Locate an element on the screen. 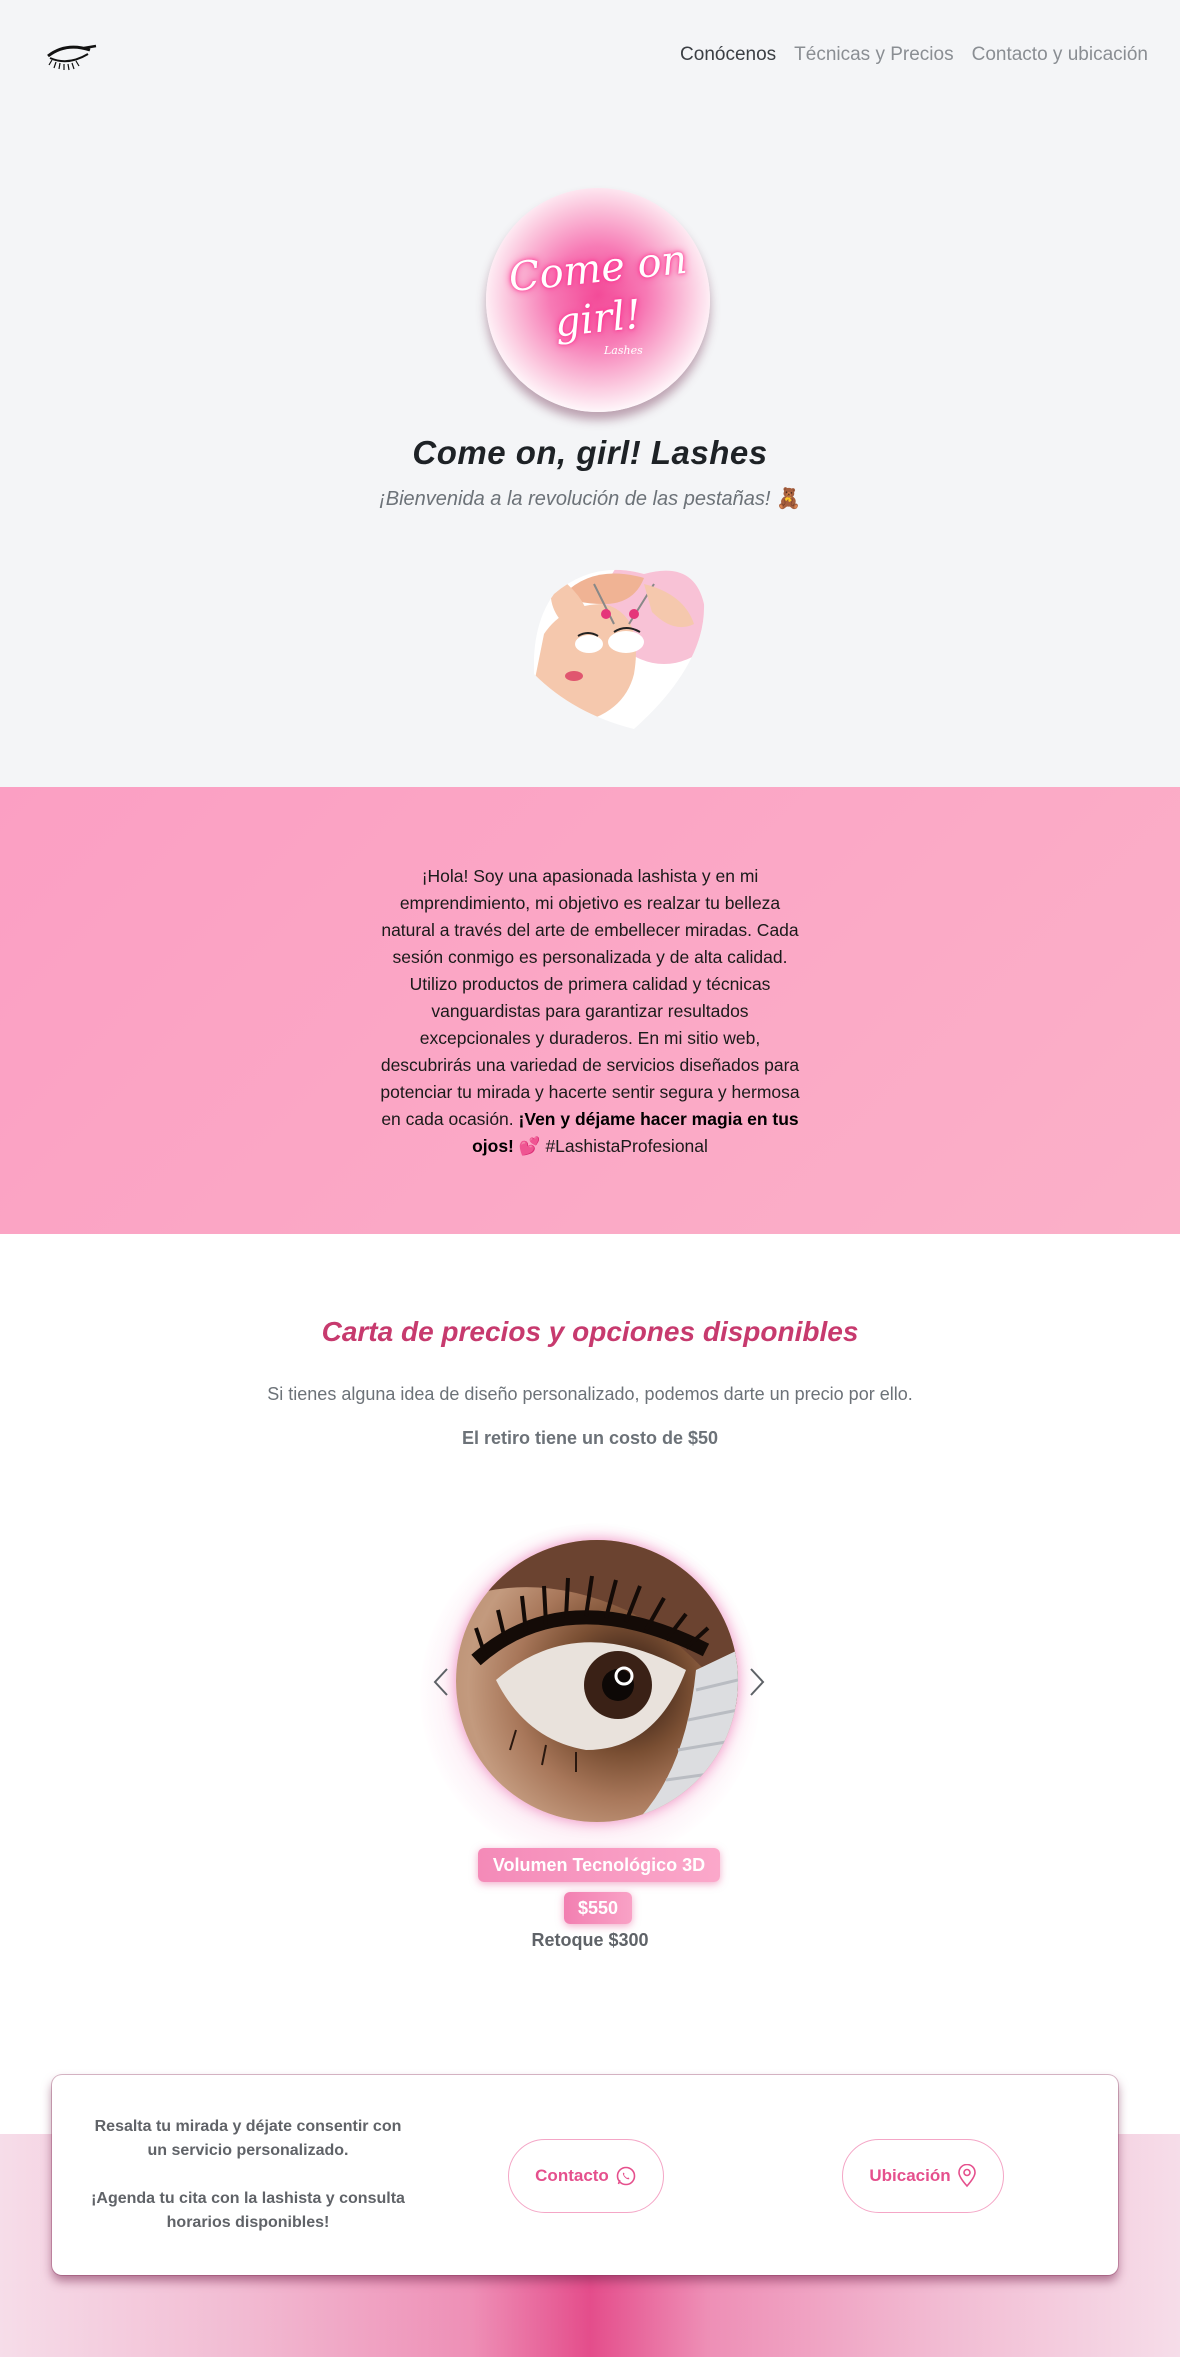 Image resolution: width=1180 pixels, height=2357 pixels. brand-logo: Come on girl! Lashes is located at coordinates (598, 300).